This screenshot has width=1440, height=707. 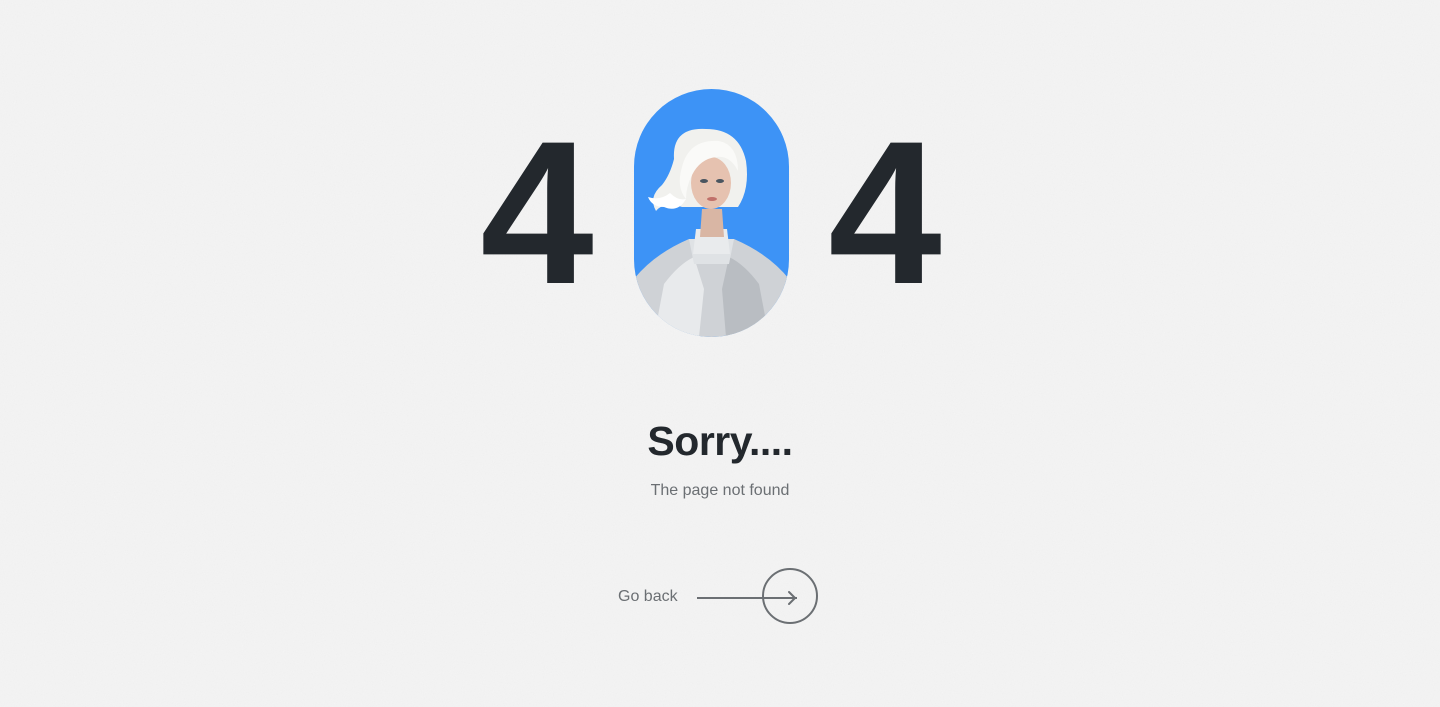 I want to click on portrait-avatar-icon, so click(x=711, y=213).